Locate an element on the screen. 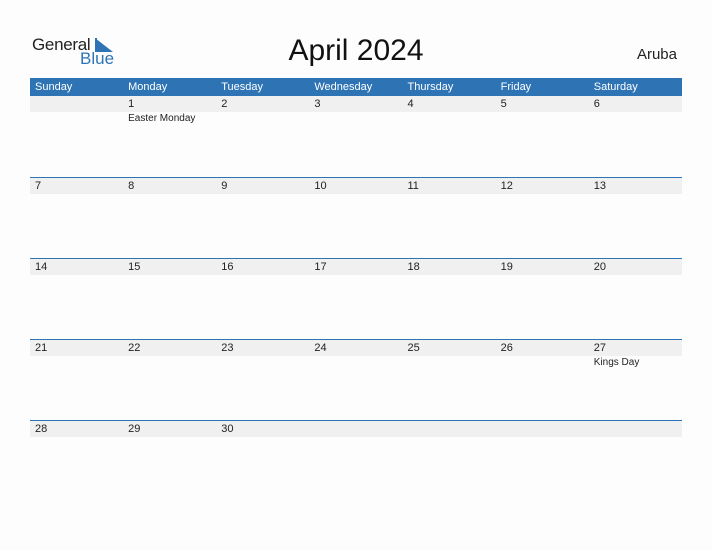  day-number: 11 is located at coordinates (413, 186).